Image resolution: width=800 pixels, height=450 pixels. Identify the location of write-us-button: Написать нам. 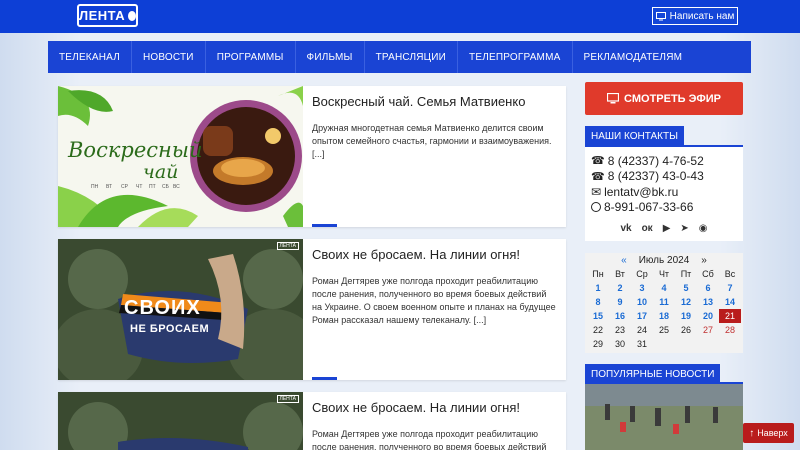
(695, 16).